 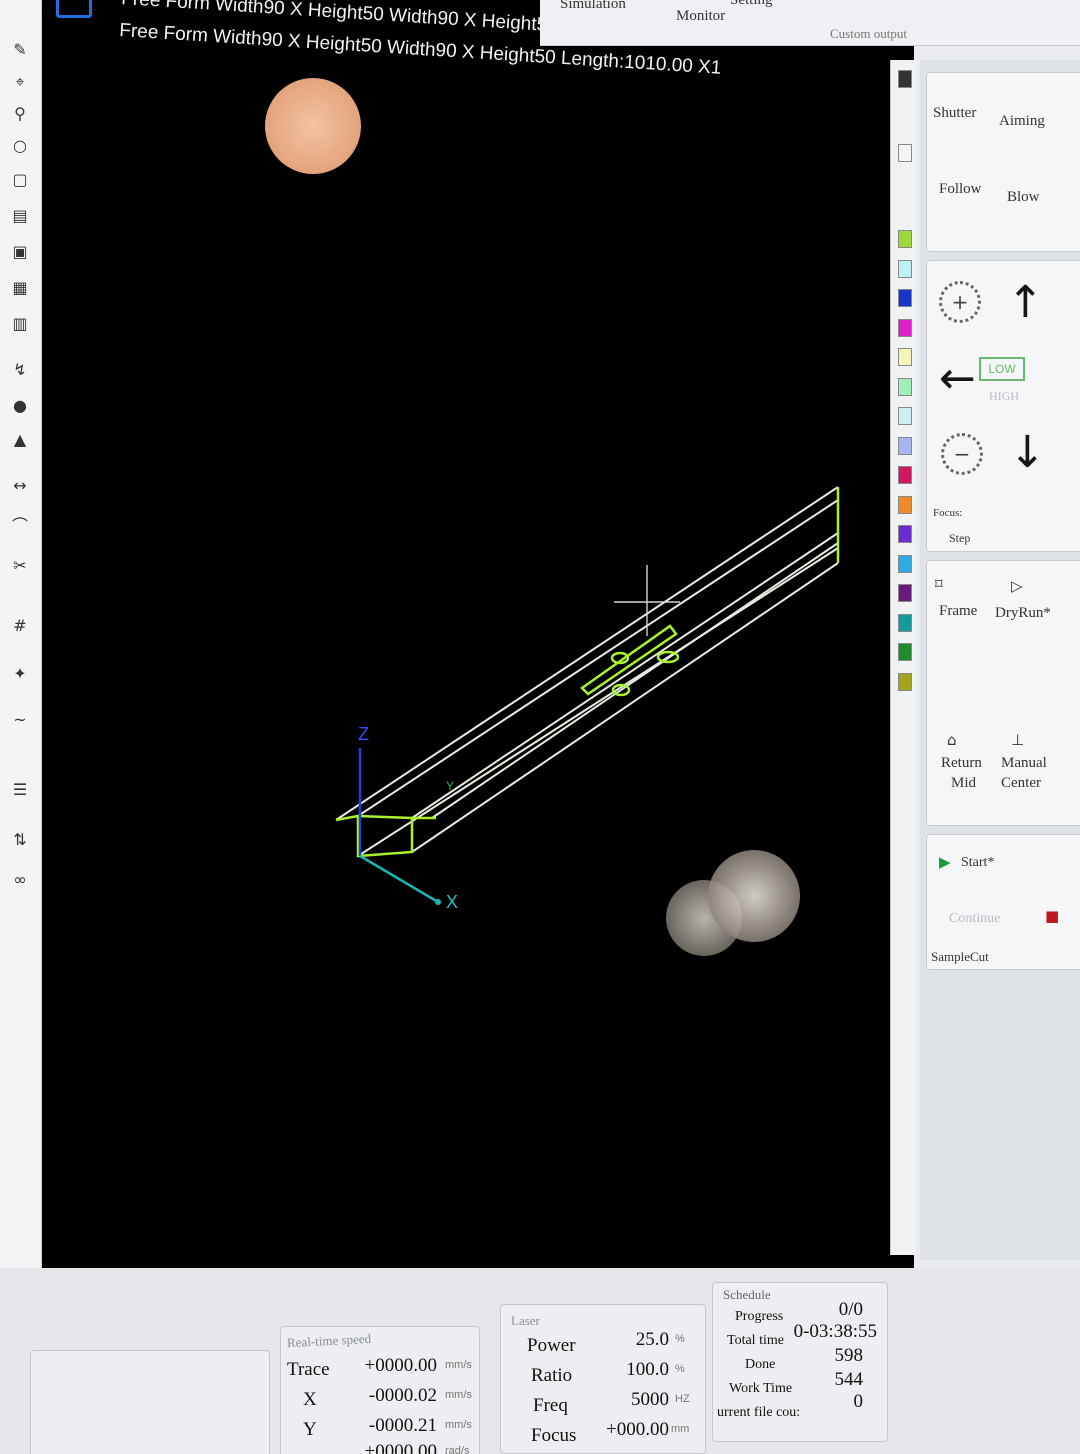 What do you see at coordinates (1004, 396) in the screenshot?
I see `speed-high-indicator: HIGH` at bounding box center [1004, 396].